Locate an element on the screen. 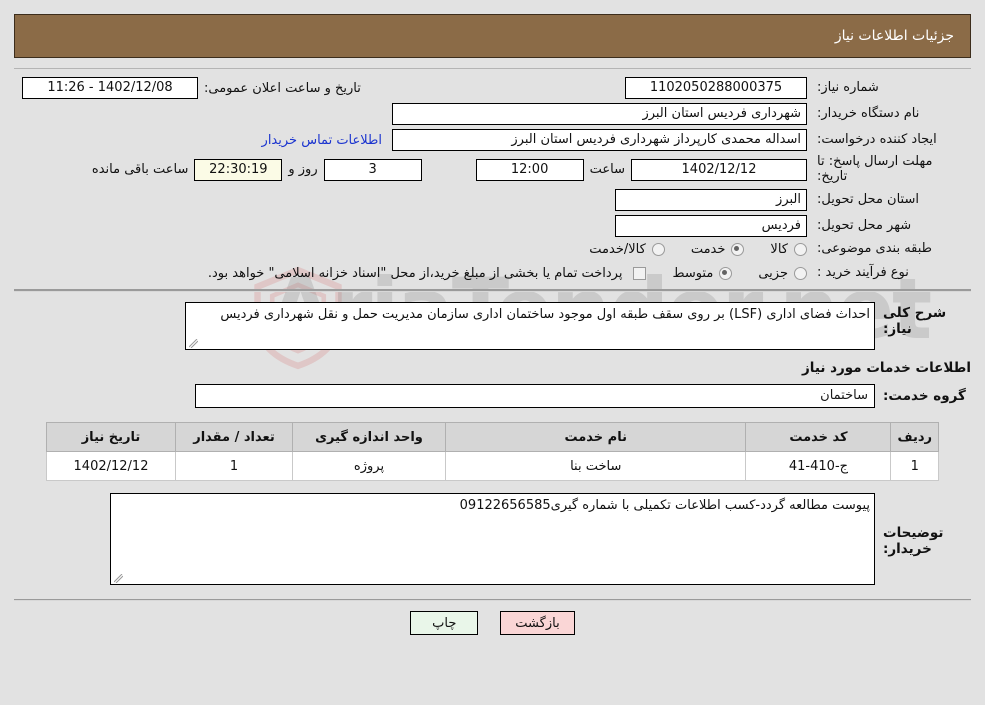 This screenshot has height=705, width=985. process-option-label: جزیی is located at coordinates (773, 273).